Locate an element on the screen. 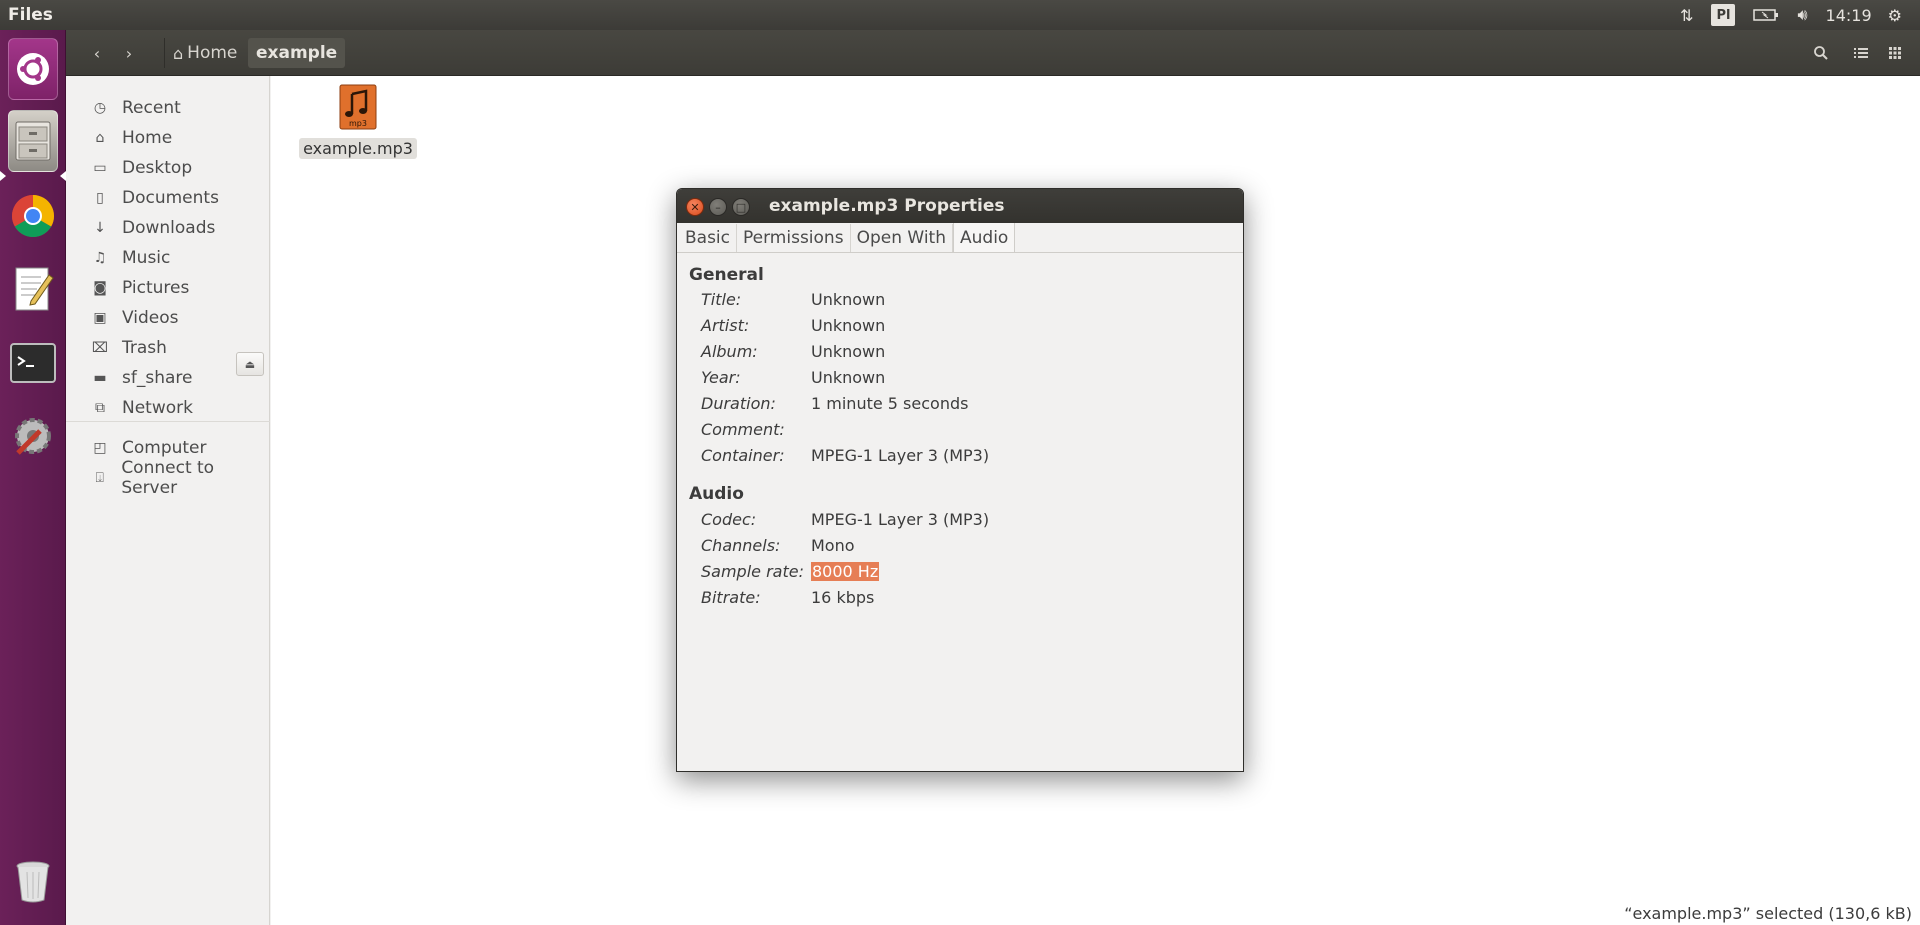  tab-open-with: Open With is located at coordinates (902, 238).